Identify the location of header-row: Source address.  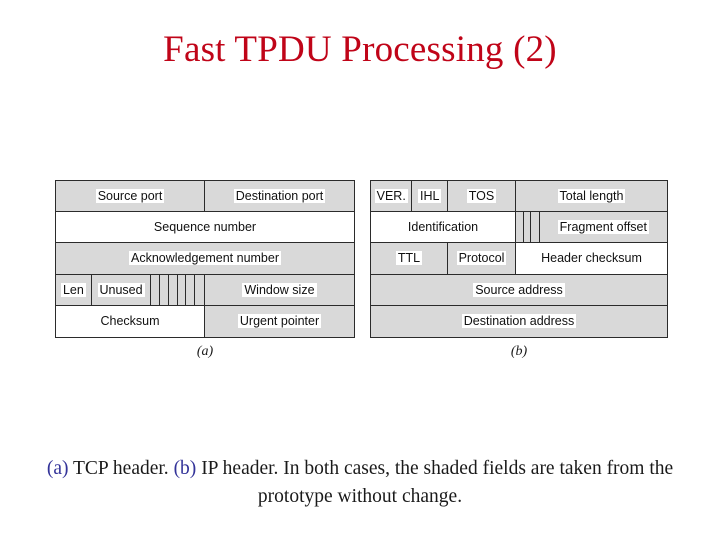
(519, 290).